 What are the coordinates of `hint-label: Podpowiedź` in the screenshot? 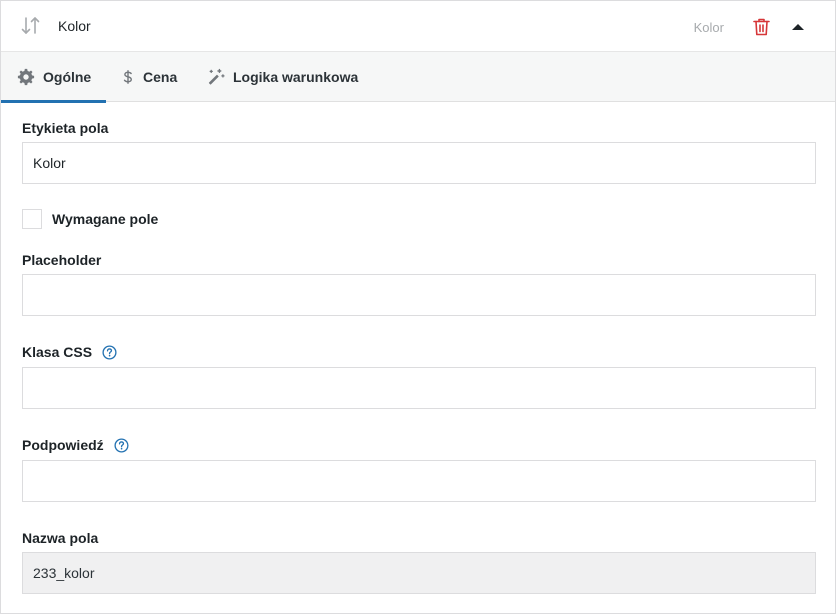 It's located at (75, 445).